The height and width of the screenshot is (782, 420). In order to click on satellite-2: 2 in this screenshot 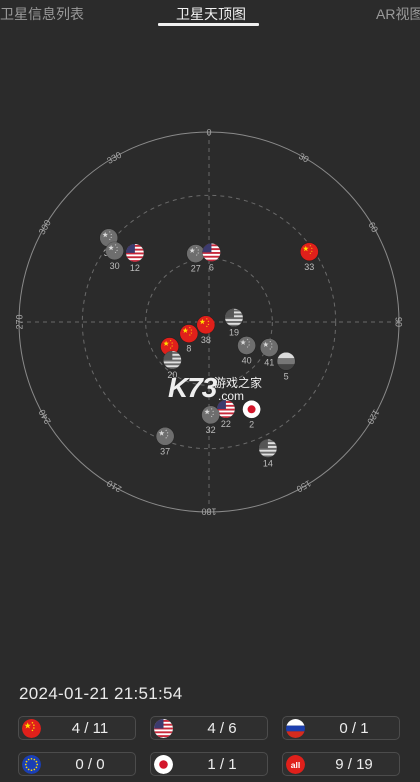, I will do `click(251, 414)`.